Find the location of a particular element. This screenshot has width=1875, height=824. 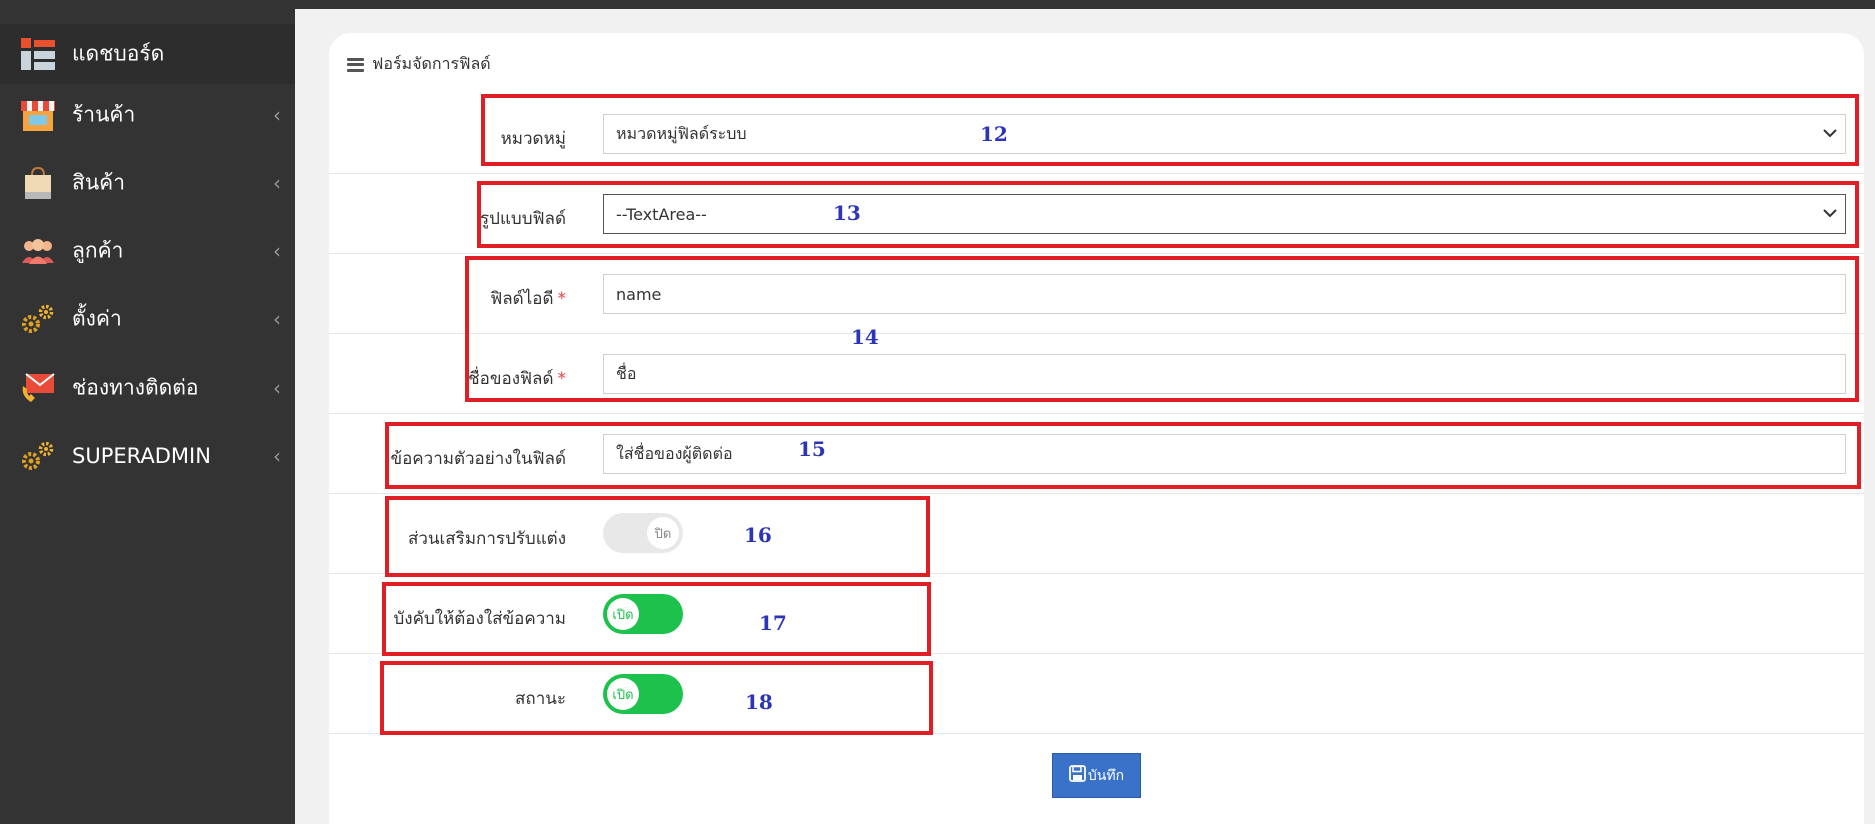

sidebar-item-contact: ช่องทางติดต่อ ‹ is located at coordinates (147, 388).